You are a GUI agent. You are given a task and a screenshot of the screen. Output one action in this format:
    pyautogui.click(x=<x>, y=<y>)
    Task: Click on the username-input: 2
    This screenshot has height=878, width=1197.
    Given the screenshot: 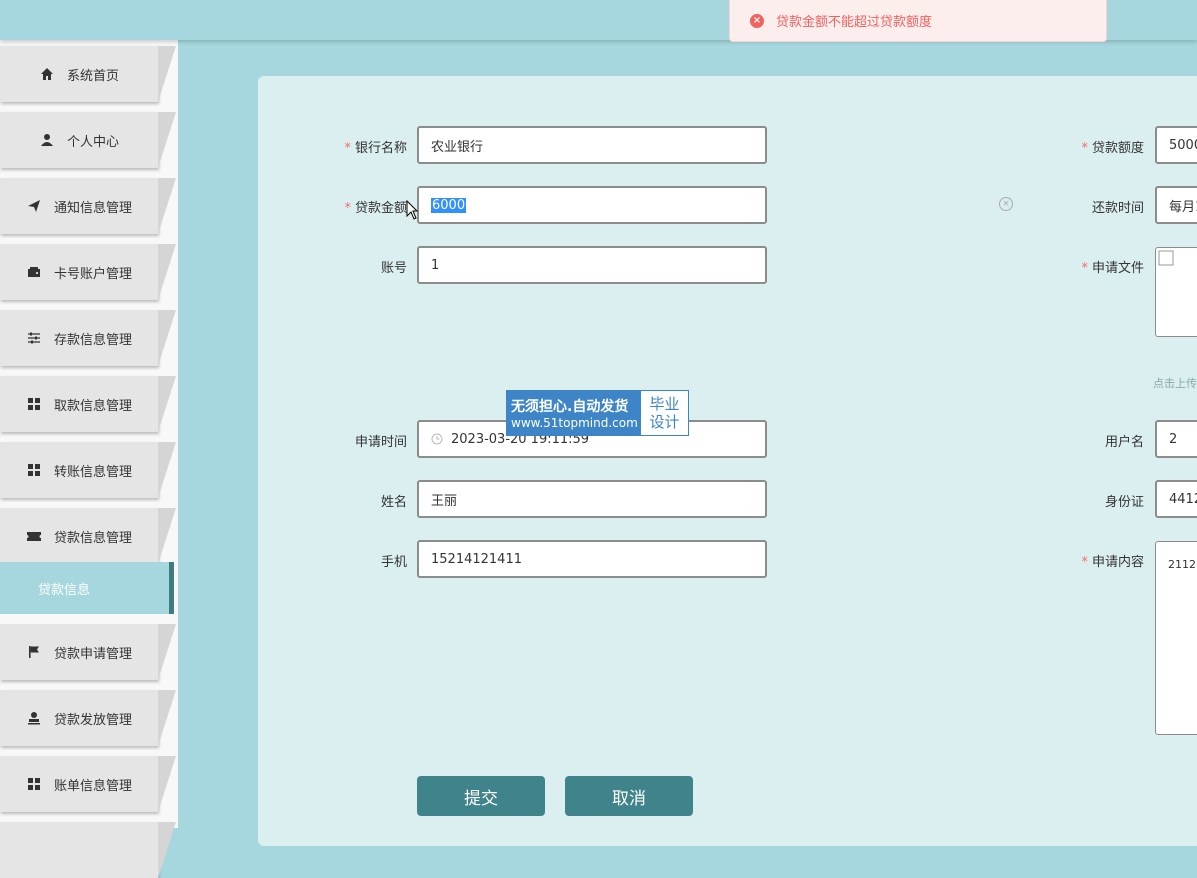 What is the action you would take?
    pyautogui.click(x=1176, y=439)
    